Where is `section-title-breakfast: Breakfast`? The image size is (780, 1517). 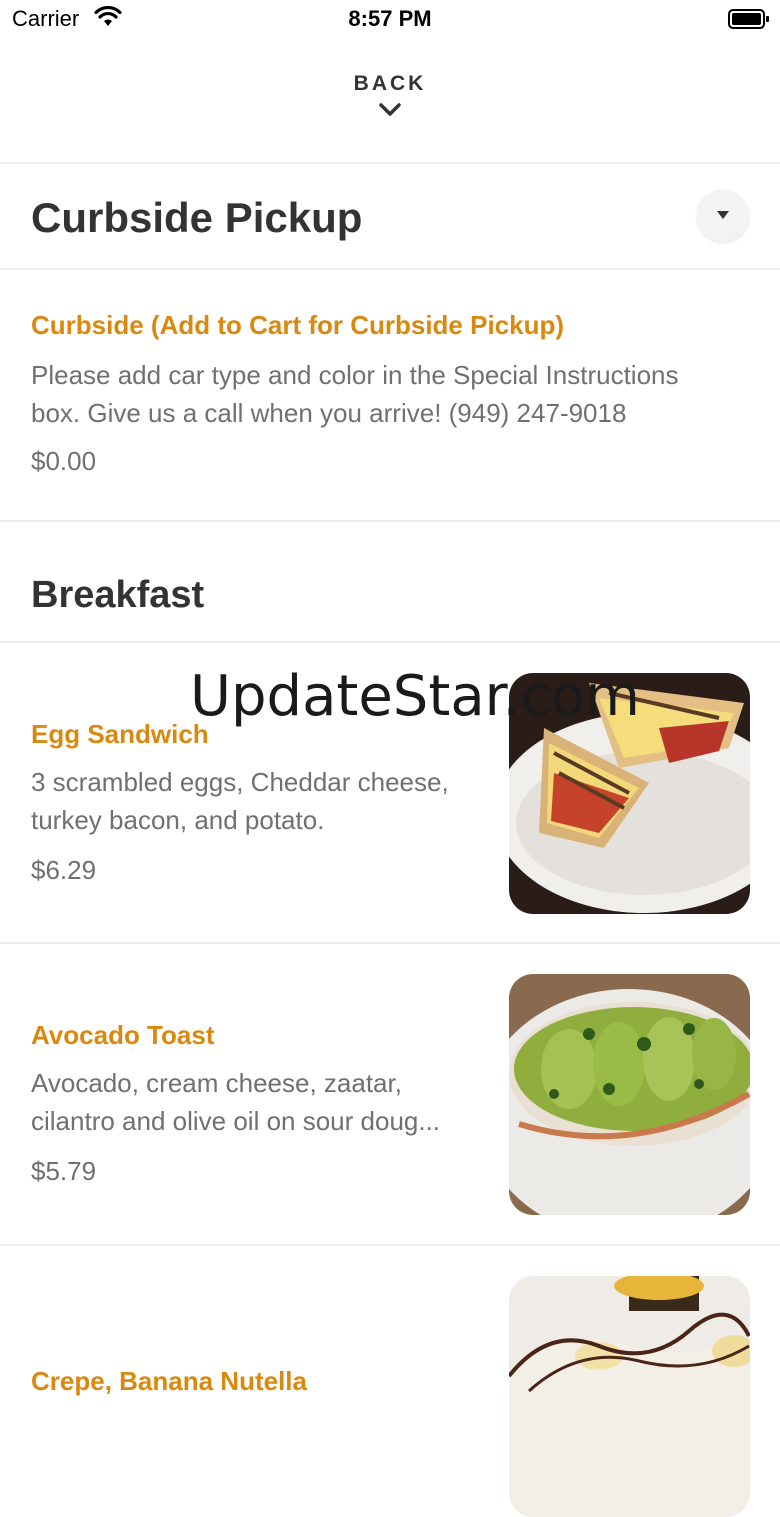 section-title-breakfast: Breakfast is located at coordinates (118, 595).